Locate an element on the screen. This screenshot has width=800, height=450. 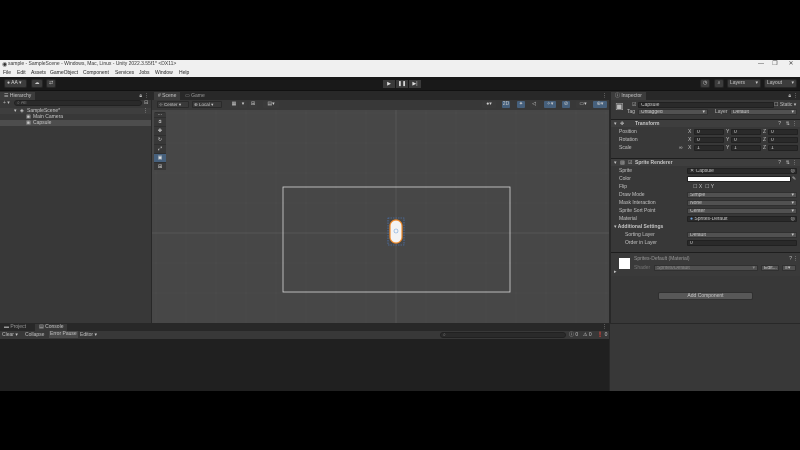
layers-dropdown: Layers ▾ is located at coordinates (744, 83).